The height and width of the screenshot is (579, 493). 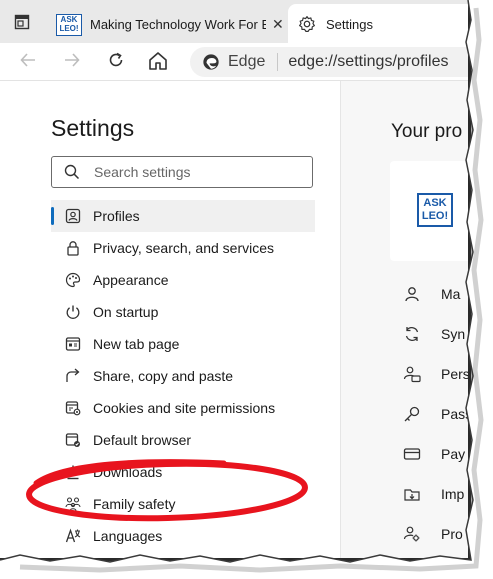 I want to click on back-button, so click(x=28, y=61).